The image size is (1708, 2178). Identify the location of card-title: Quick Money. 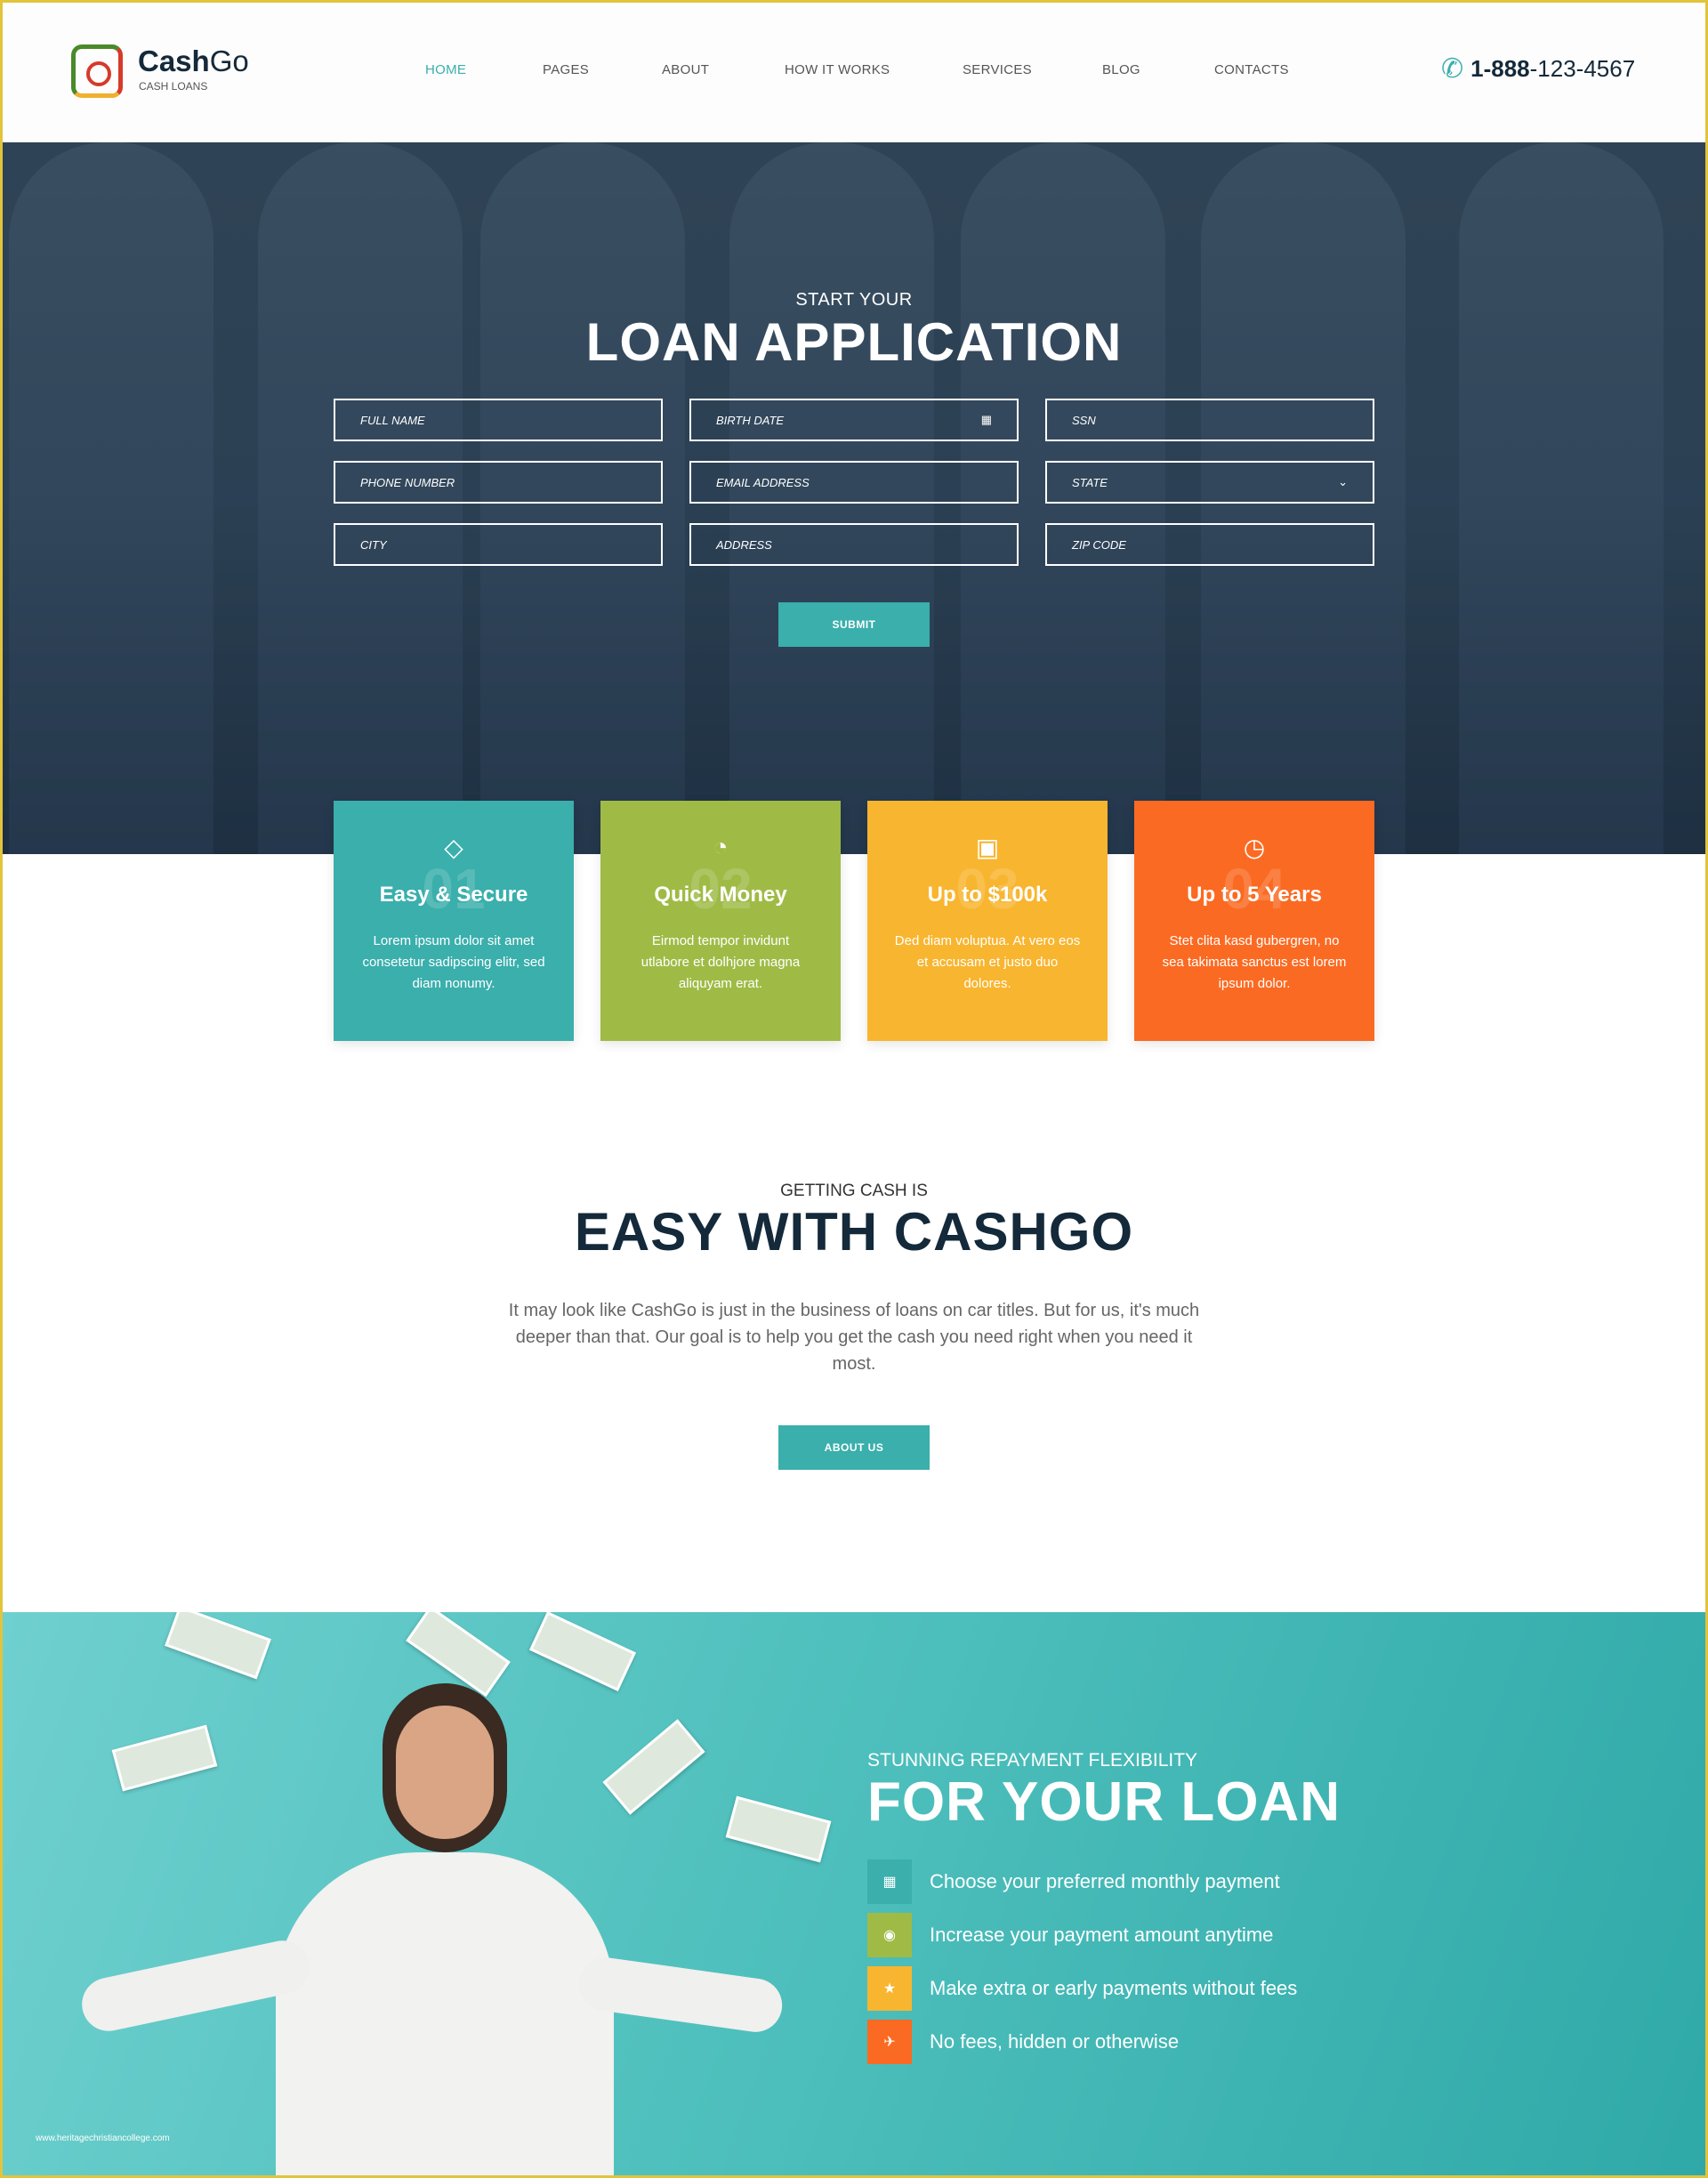
(720, 895).